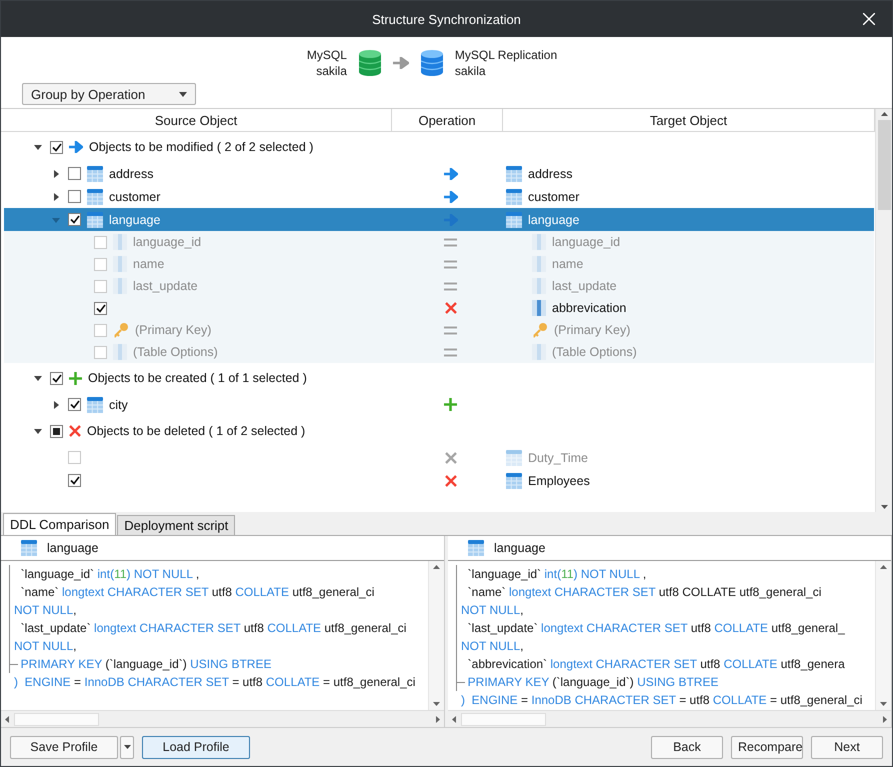  What do you see at coordinates (197, 378) in the screenshot?
I see `group-label: Objects to be created ( 1 of 1 selected )` at bounding box center [197, 378].